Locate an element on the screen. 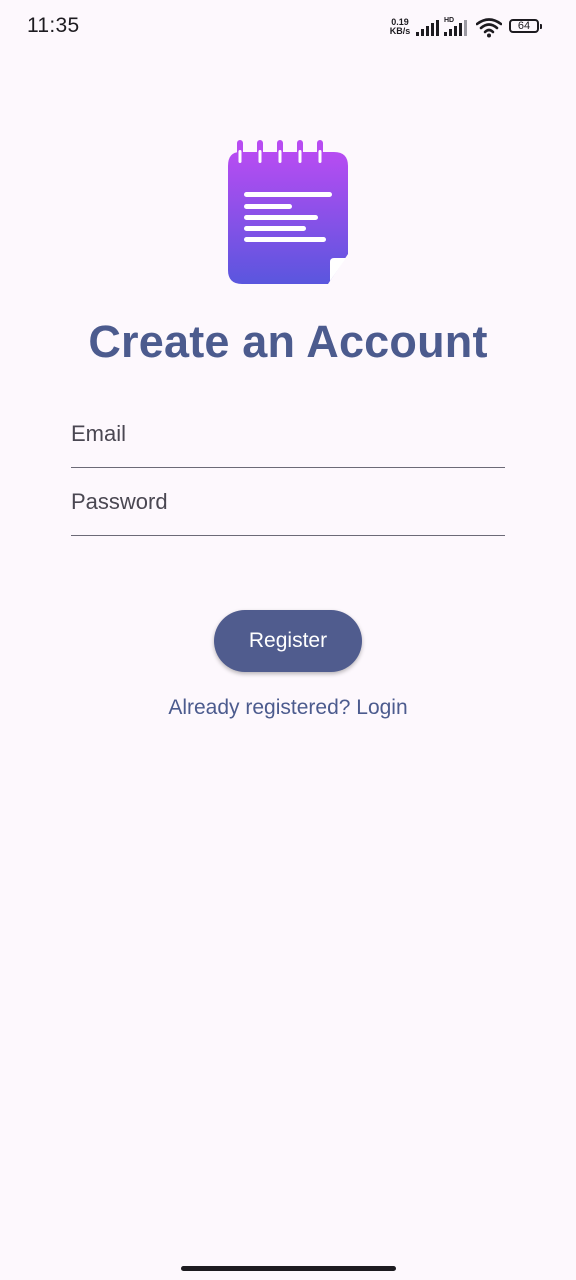 The height and width of the screenshot is (1280, 576). home-indicator is located at coordinates (288, 1268).